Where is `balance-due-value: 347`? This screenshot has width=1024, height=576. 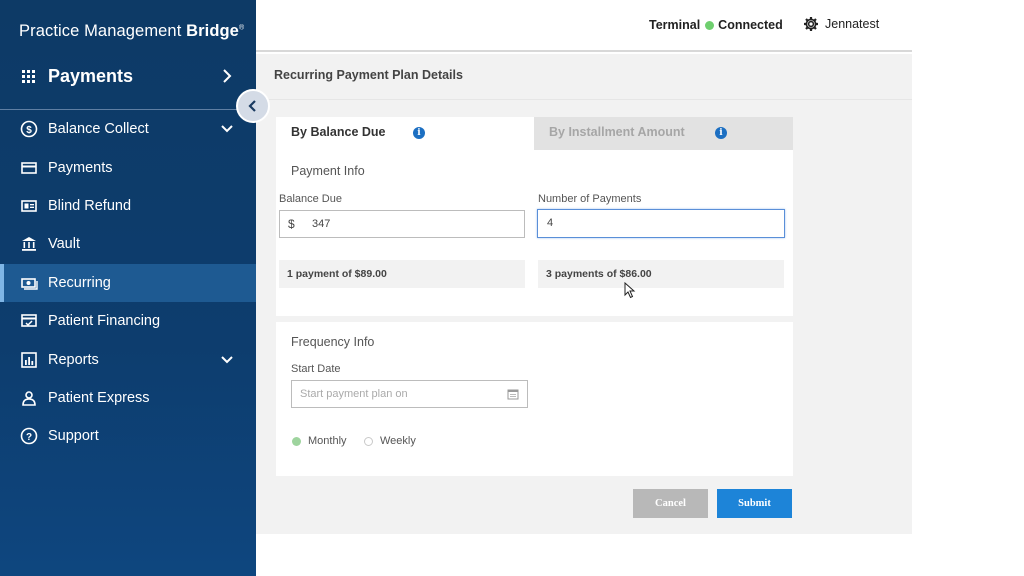 balance-due-value: 347 is located at coordinates (321, 224).